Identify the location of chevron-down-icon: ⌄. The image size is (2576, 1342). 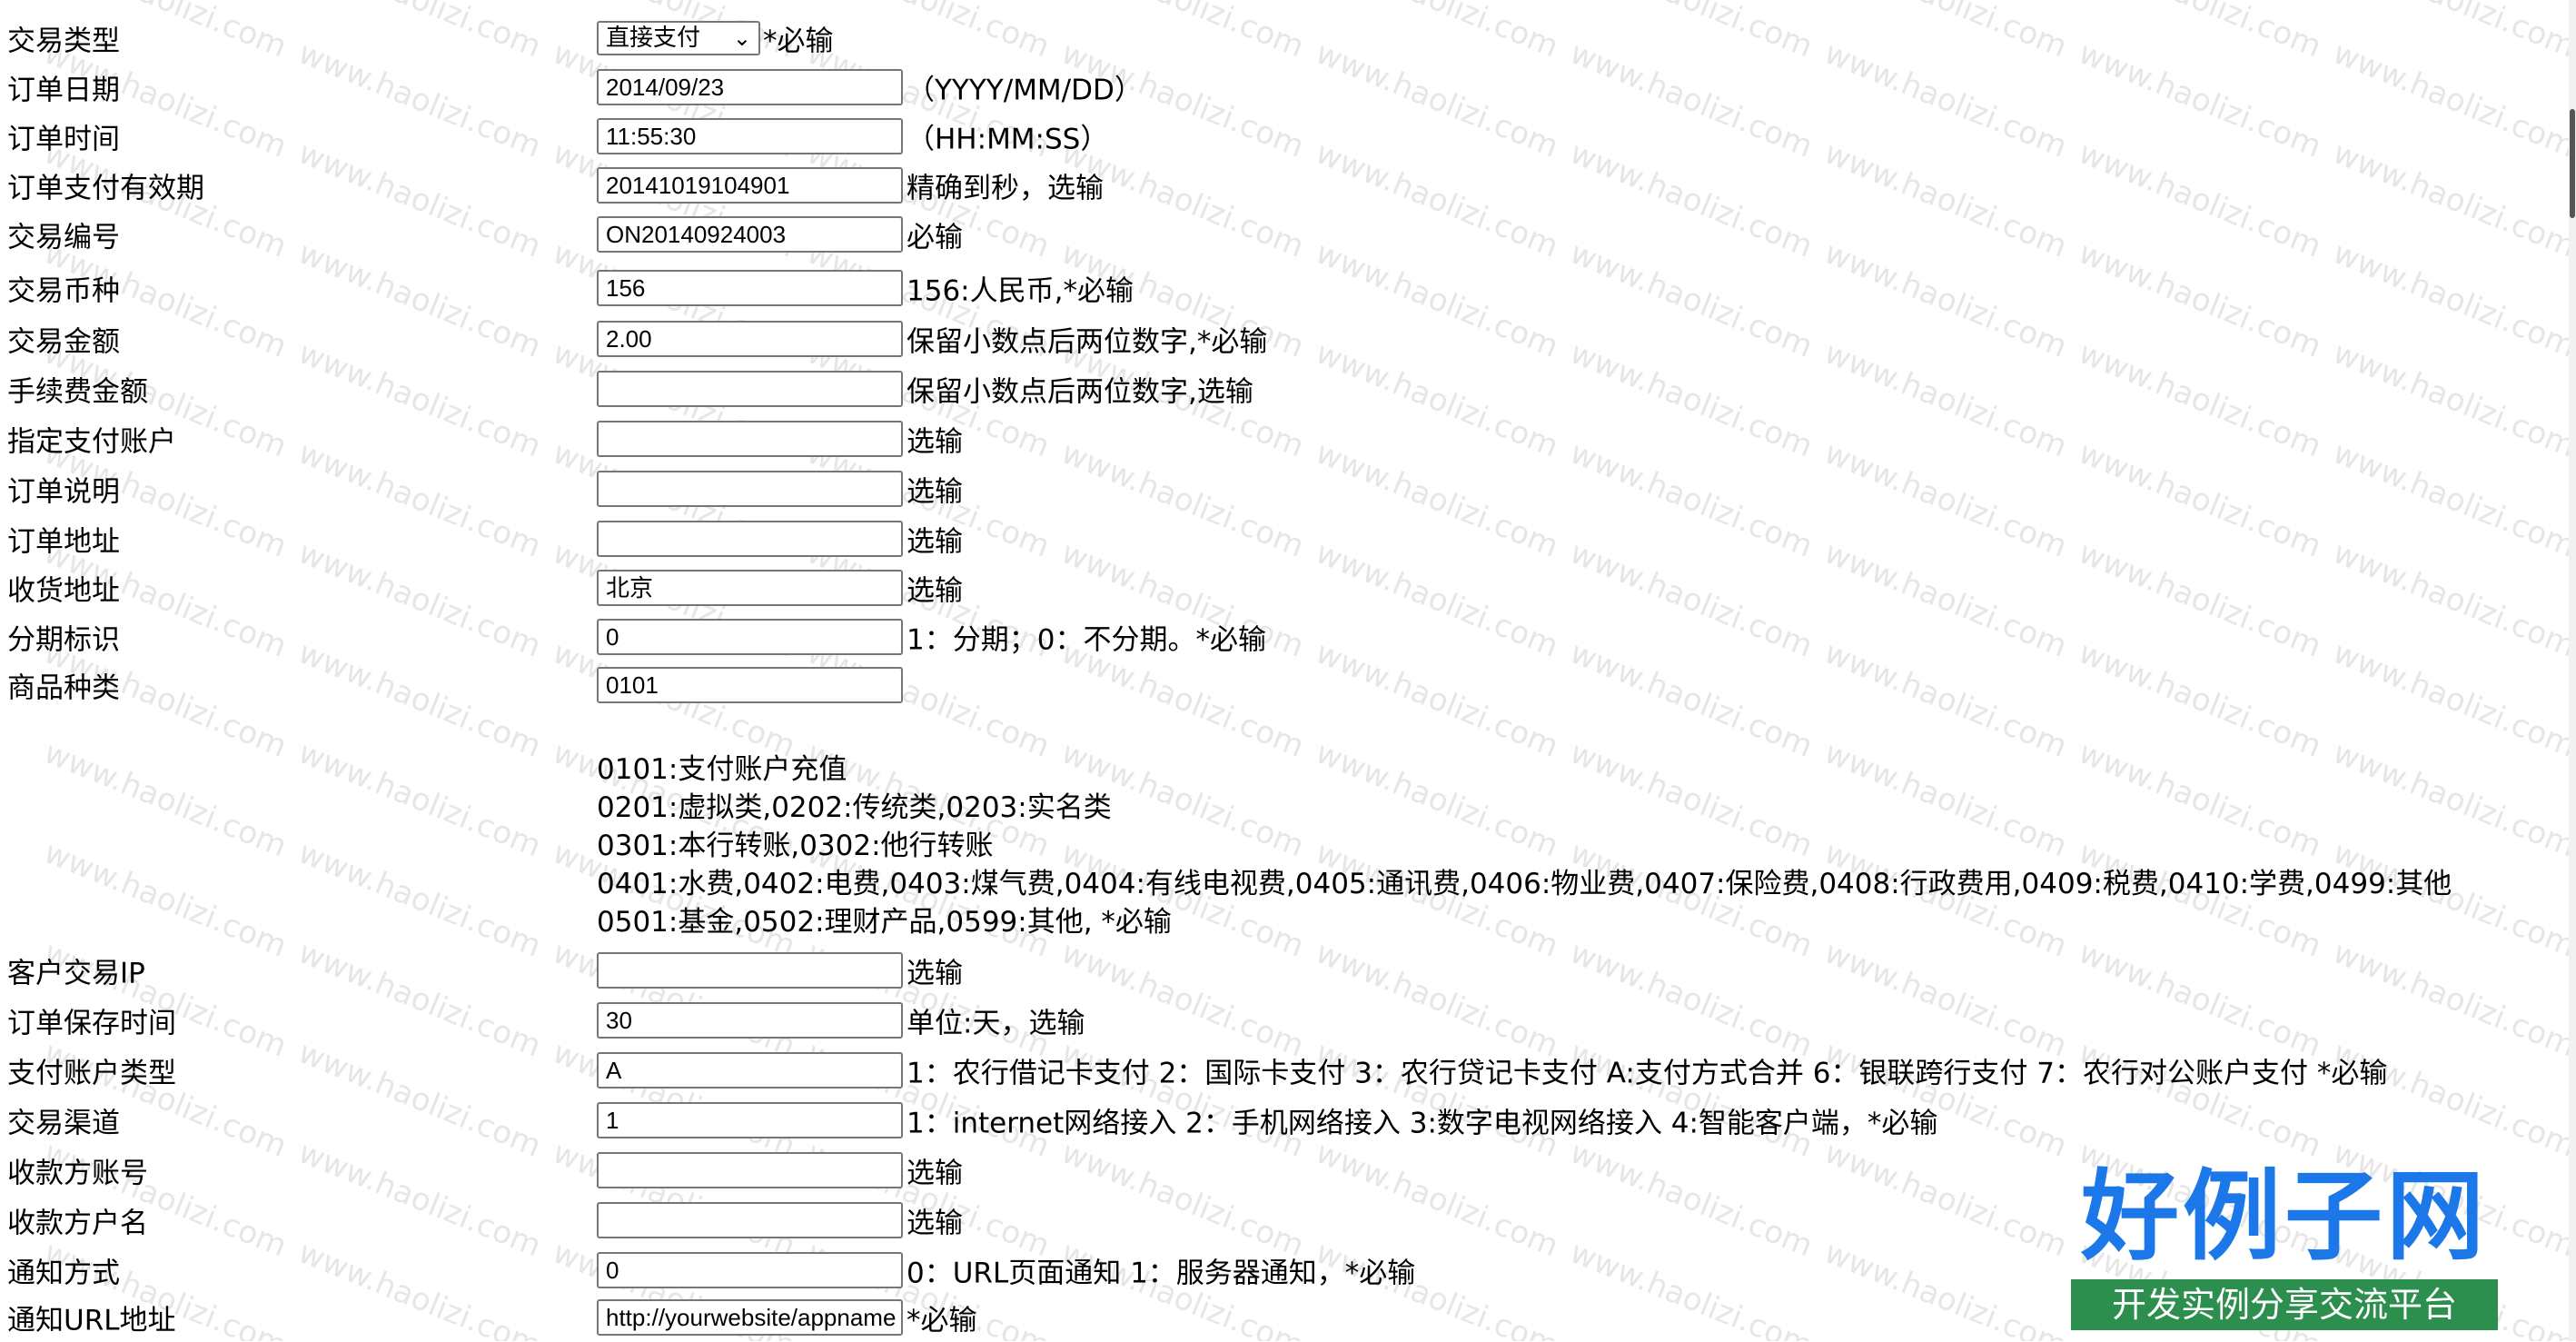
(741, 38).